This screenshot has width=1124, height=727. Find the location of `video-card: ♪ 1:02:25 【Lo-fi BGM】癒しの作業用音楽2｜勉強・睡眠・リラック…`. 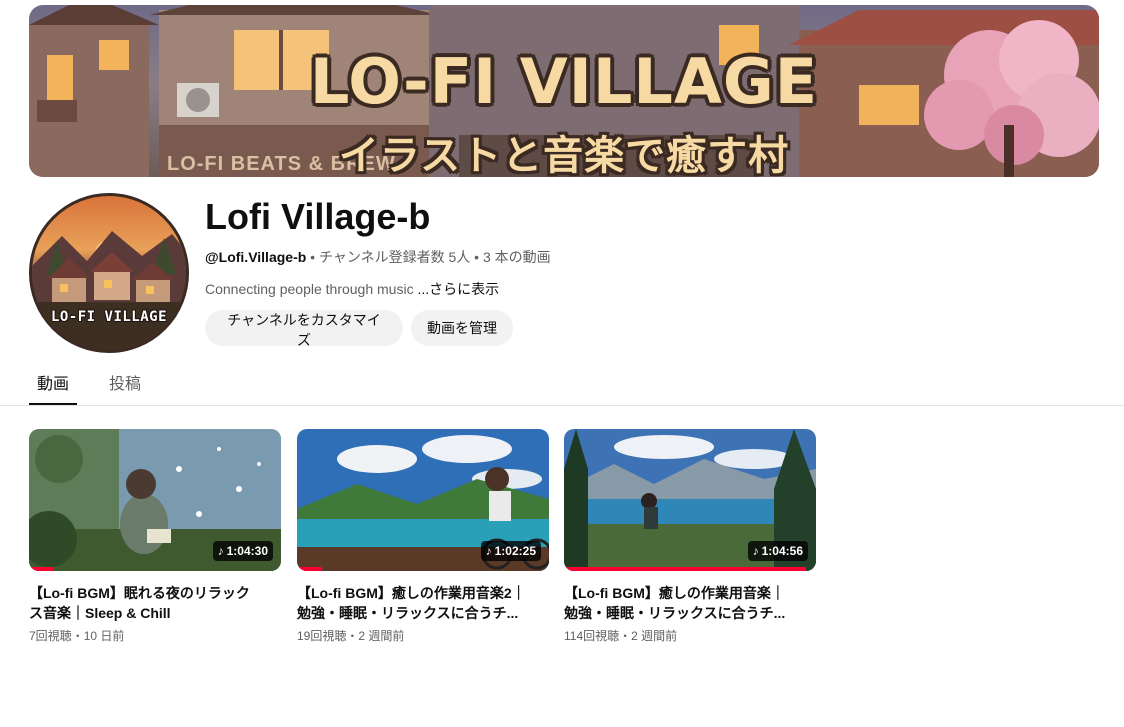

video-card: ♪ 1:02:25 【Lo-fi BGM】癒しの作業用音楽2｜勉強・睡眠・リラック… is located at coordinates (423, 536).